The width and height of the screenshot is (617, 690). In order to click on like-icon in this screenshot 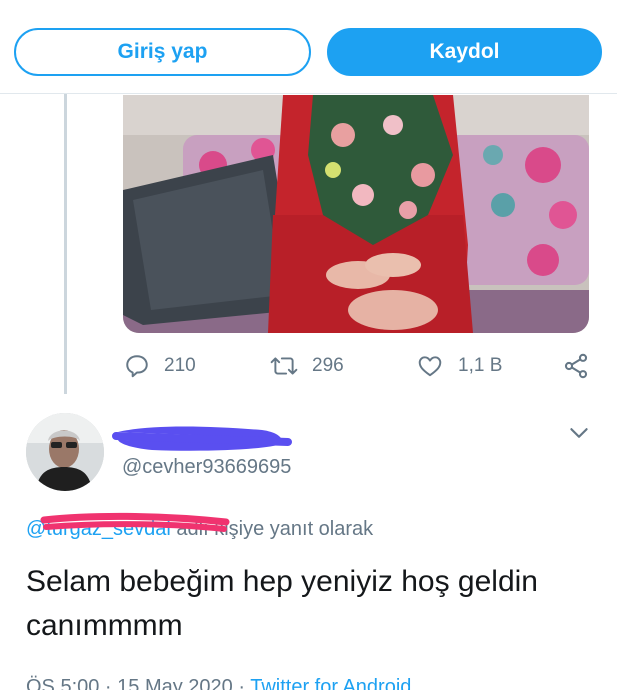, I will do `click(430, 366)`.